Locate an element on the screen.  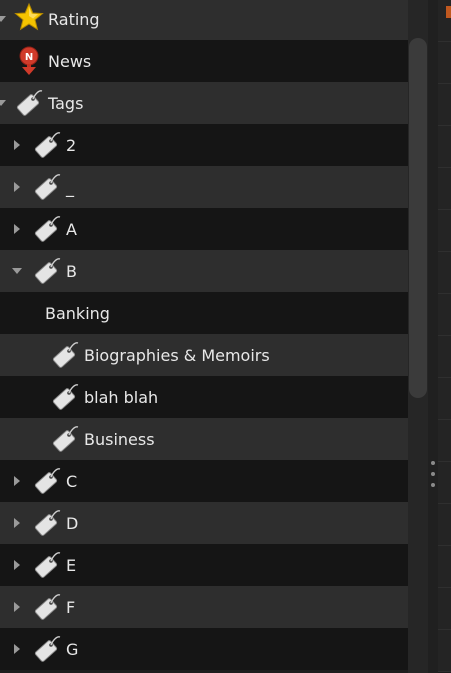
tree-item-blah-blah: blah blah is located at coordinates (204, 397).